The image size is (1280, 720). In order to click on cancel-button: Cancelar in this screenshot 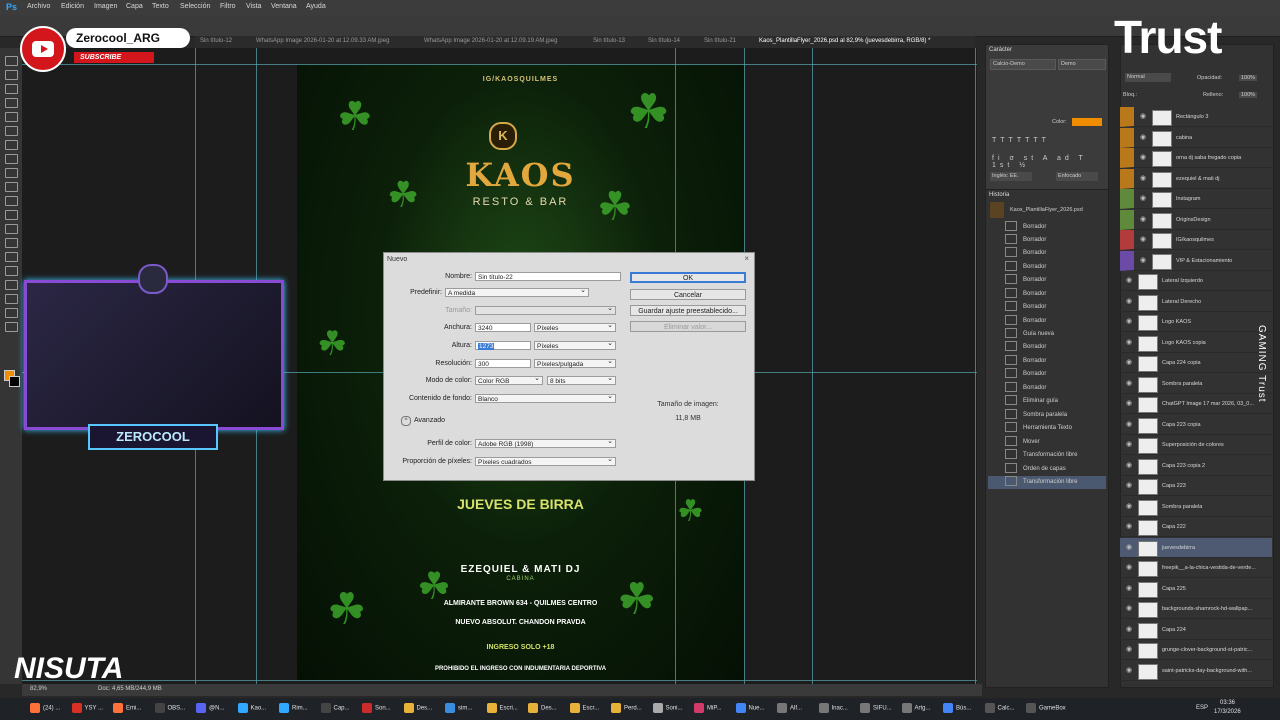, I will do `click(688, 294)`.